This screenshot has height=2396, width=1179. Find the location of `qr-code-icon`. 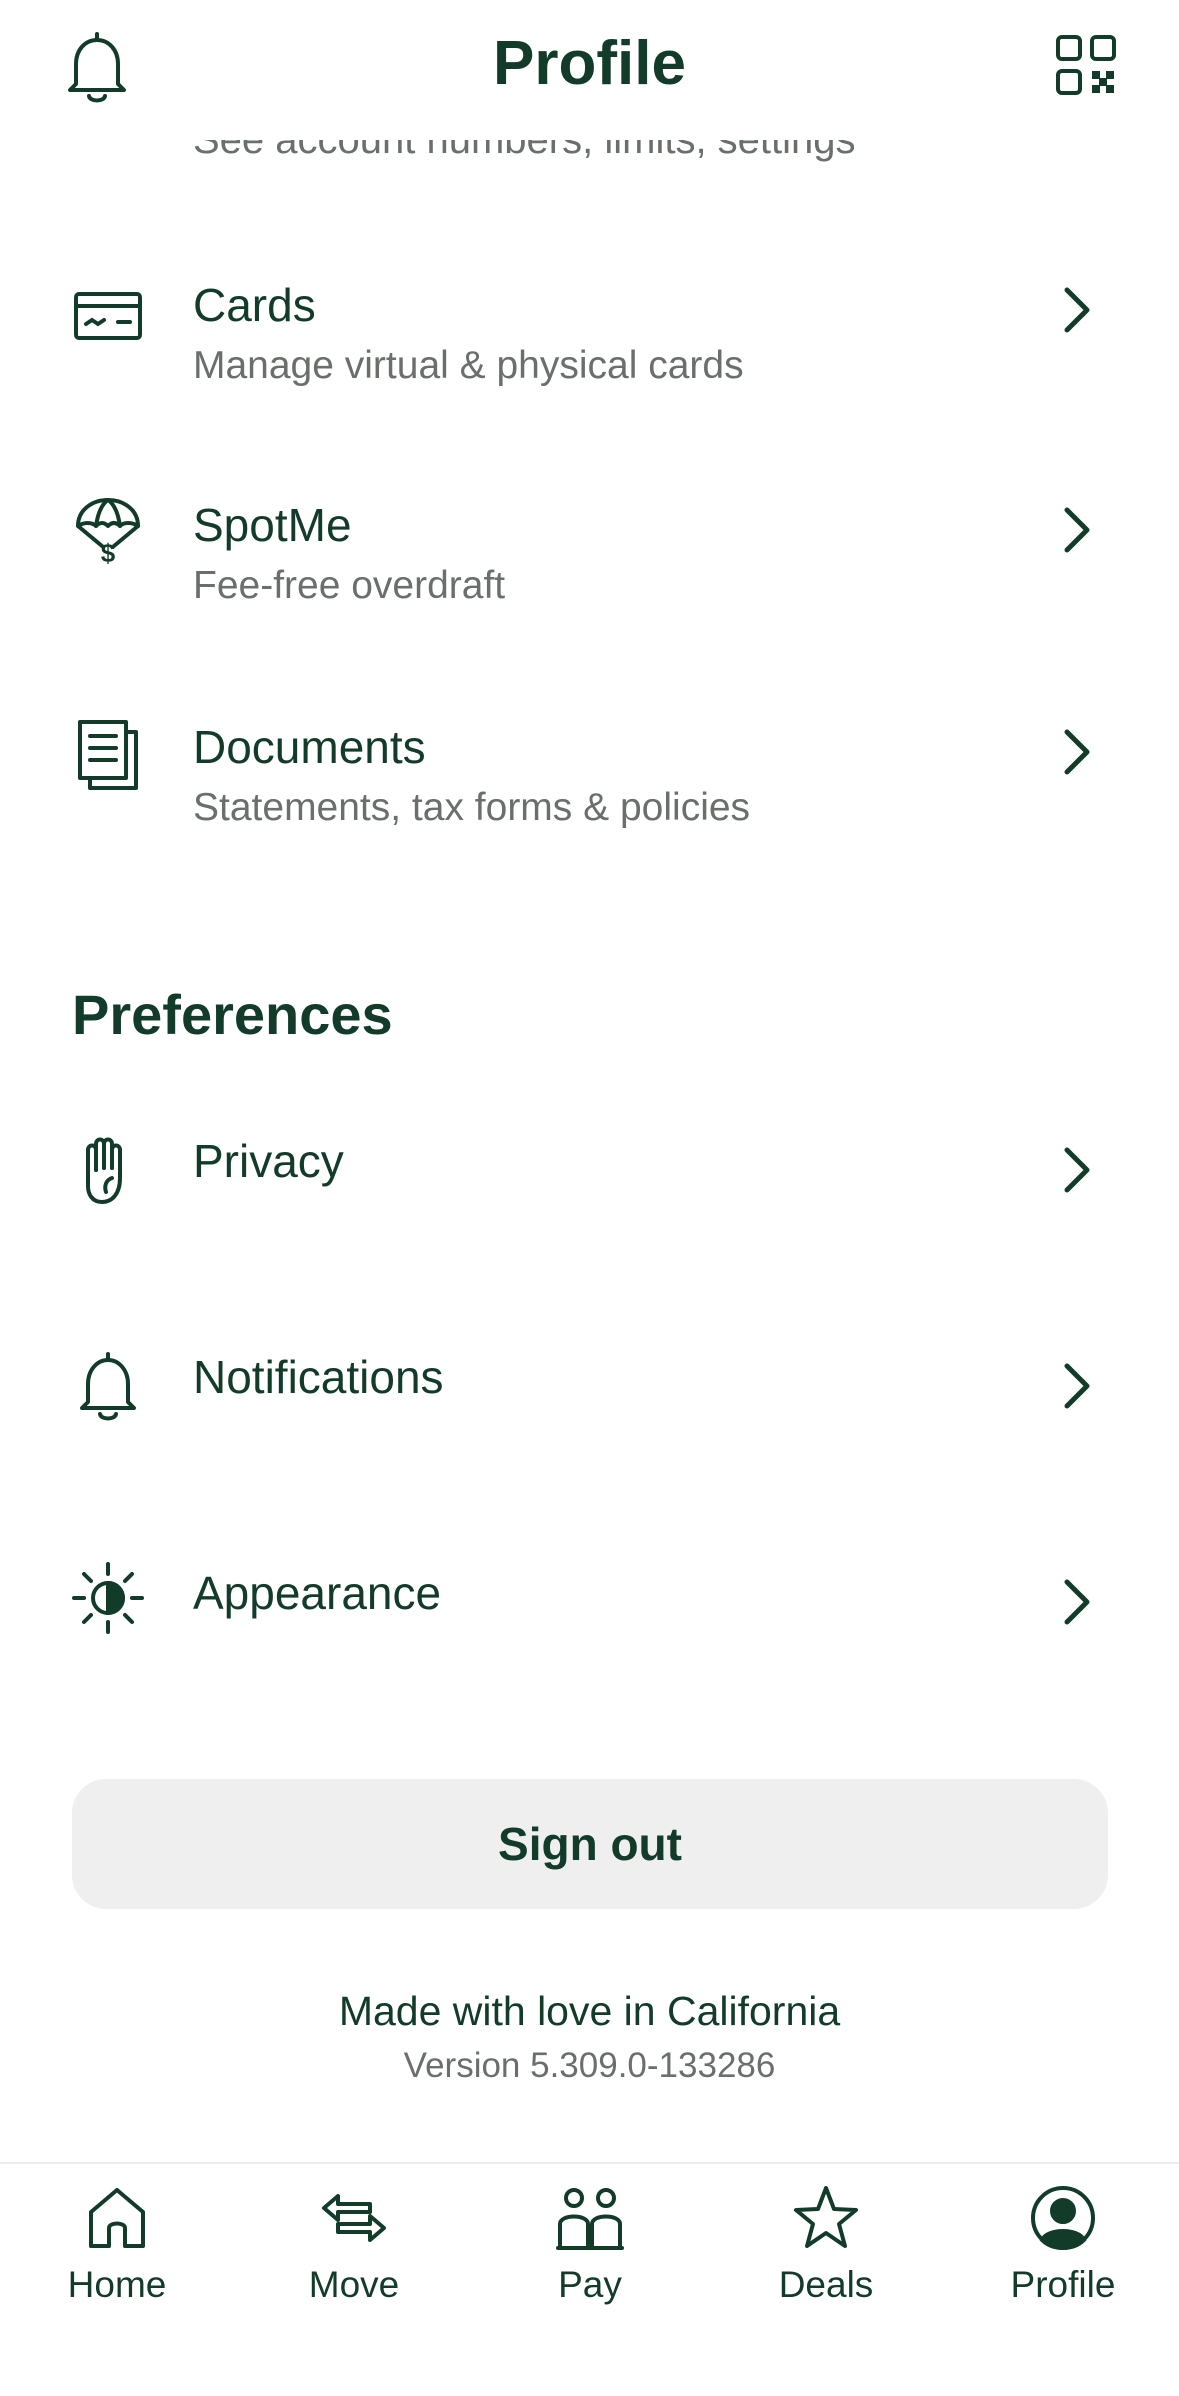

qr-code-icon is located at coordinates (1086, 65).